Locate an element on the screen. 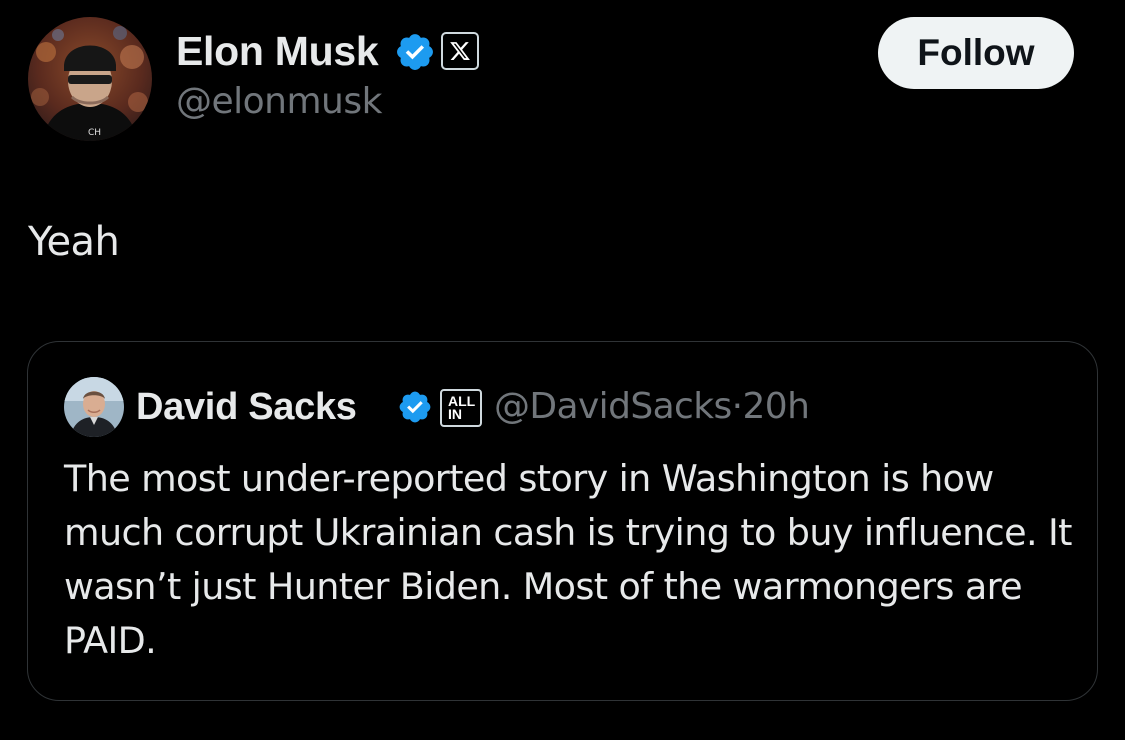 Image resolution: width=1125 pixels, height=740 pixels. avatar-photo-icon is located at coordinates (94, 407).